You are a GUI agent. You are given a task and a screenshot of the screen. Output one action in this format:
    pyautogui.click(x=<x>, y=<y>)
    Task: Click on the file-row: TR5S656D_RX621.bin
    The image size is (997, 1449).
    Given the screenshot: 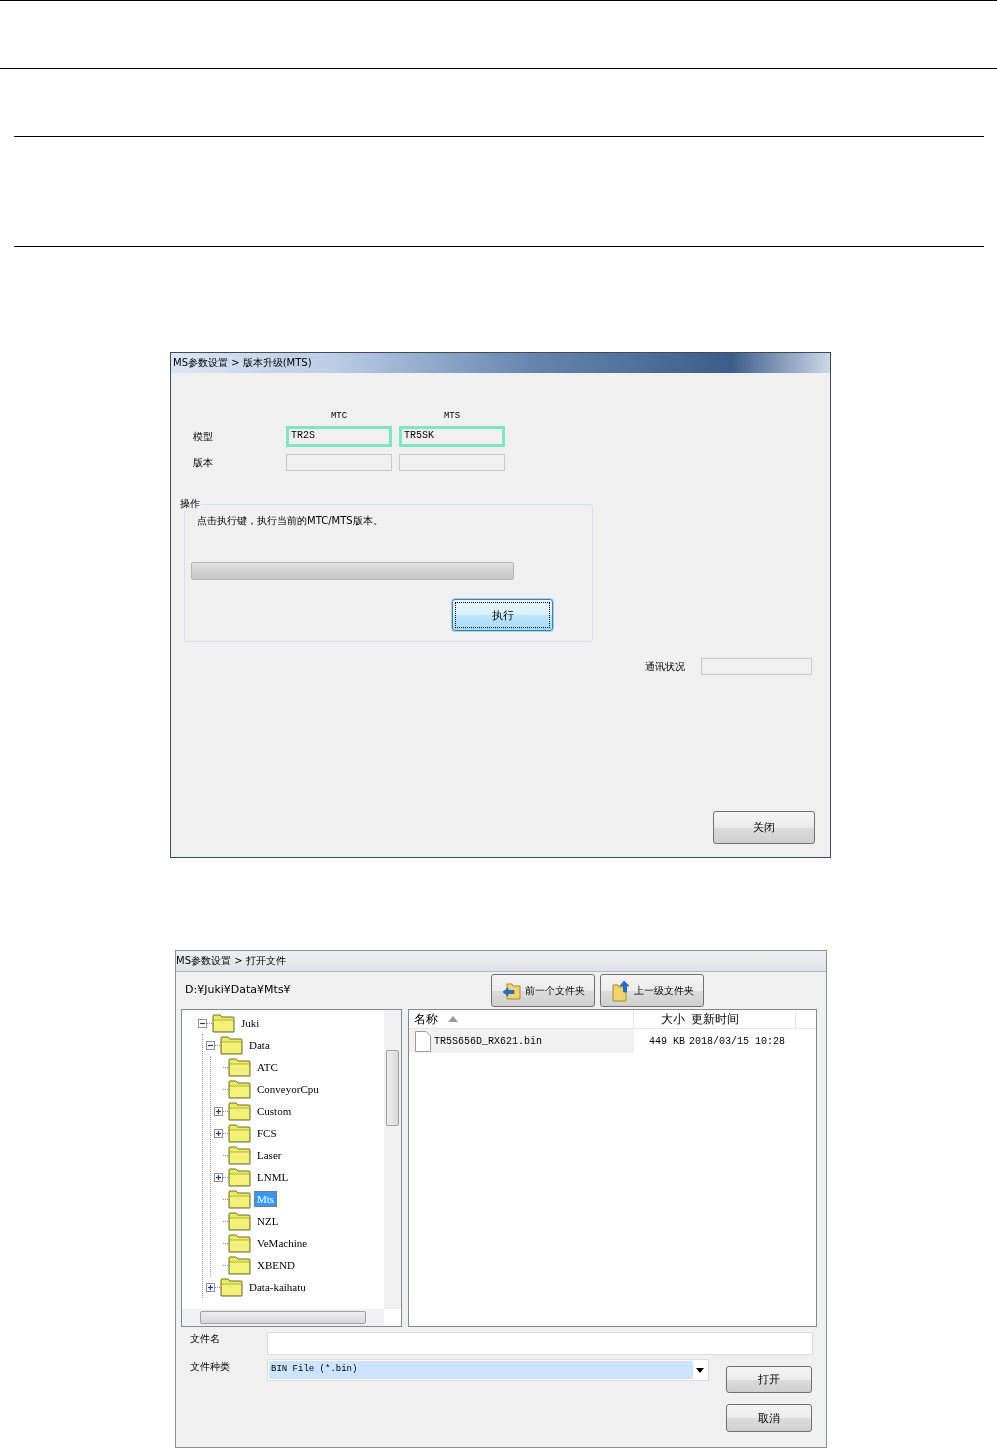 What is the action you would take?
    pyautogui.click(x=521, y=1041)
    